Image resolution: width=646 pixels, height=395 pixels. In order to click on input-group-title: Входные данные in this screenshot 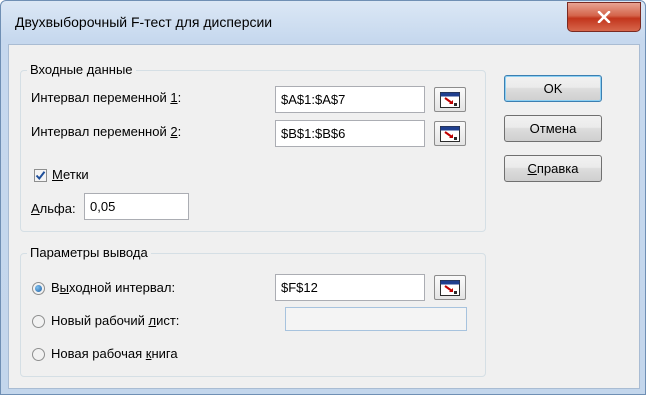, I will do `click(81, 70)`.